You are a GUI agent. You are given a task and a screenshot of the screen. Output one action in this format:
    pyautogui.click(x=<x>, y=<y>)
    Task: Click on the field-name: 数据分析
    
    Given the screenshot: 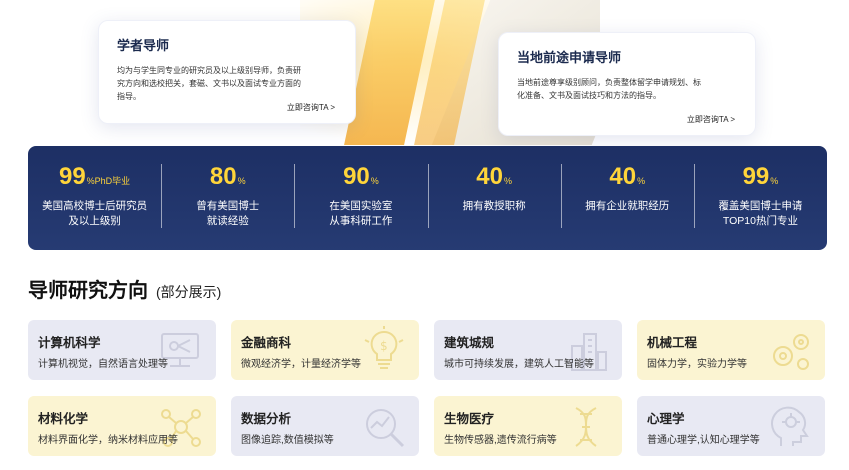 What is the action you would take?
    pyautogui.click(x=266, y=419)
    